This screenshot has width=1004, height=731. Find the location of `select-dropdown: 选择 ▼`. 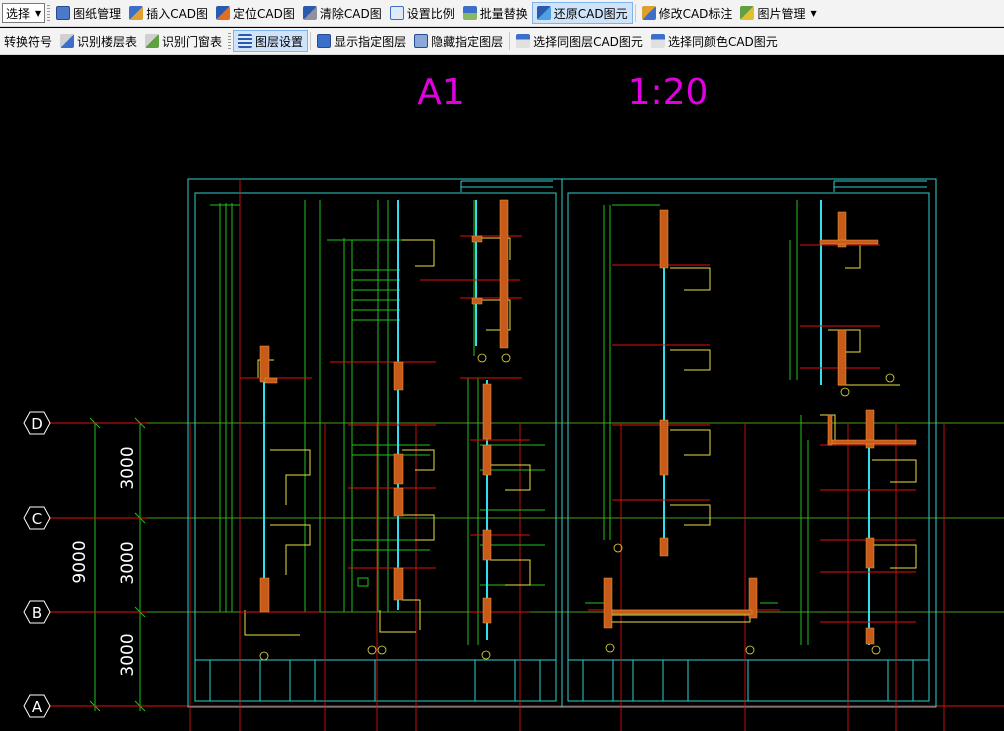

select-dropdown: 选择 ▼ is located at coordinates (24, 13).